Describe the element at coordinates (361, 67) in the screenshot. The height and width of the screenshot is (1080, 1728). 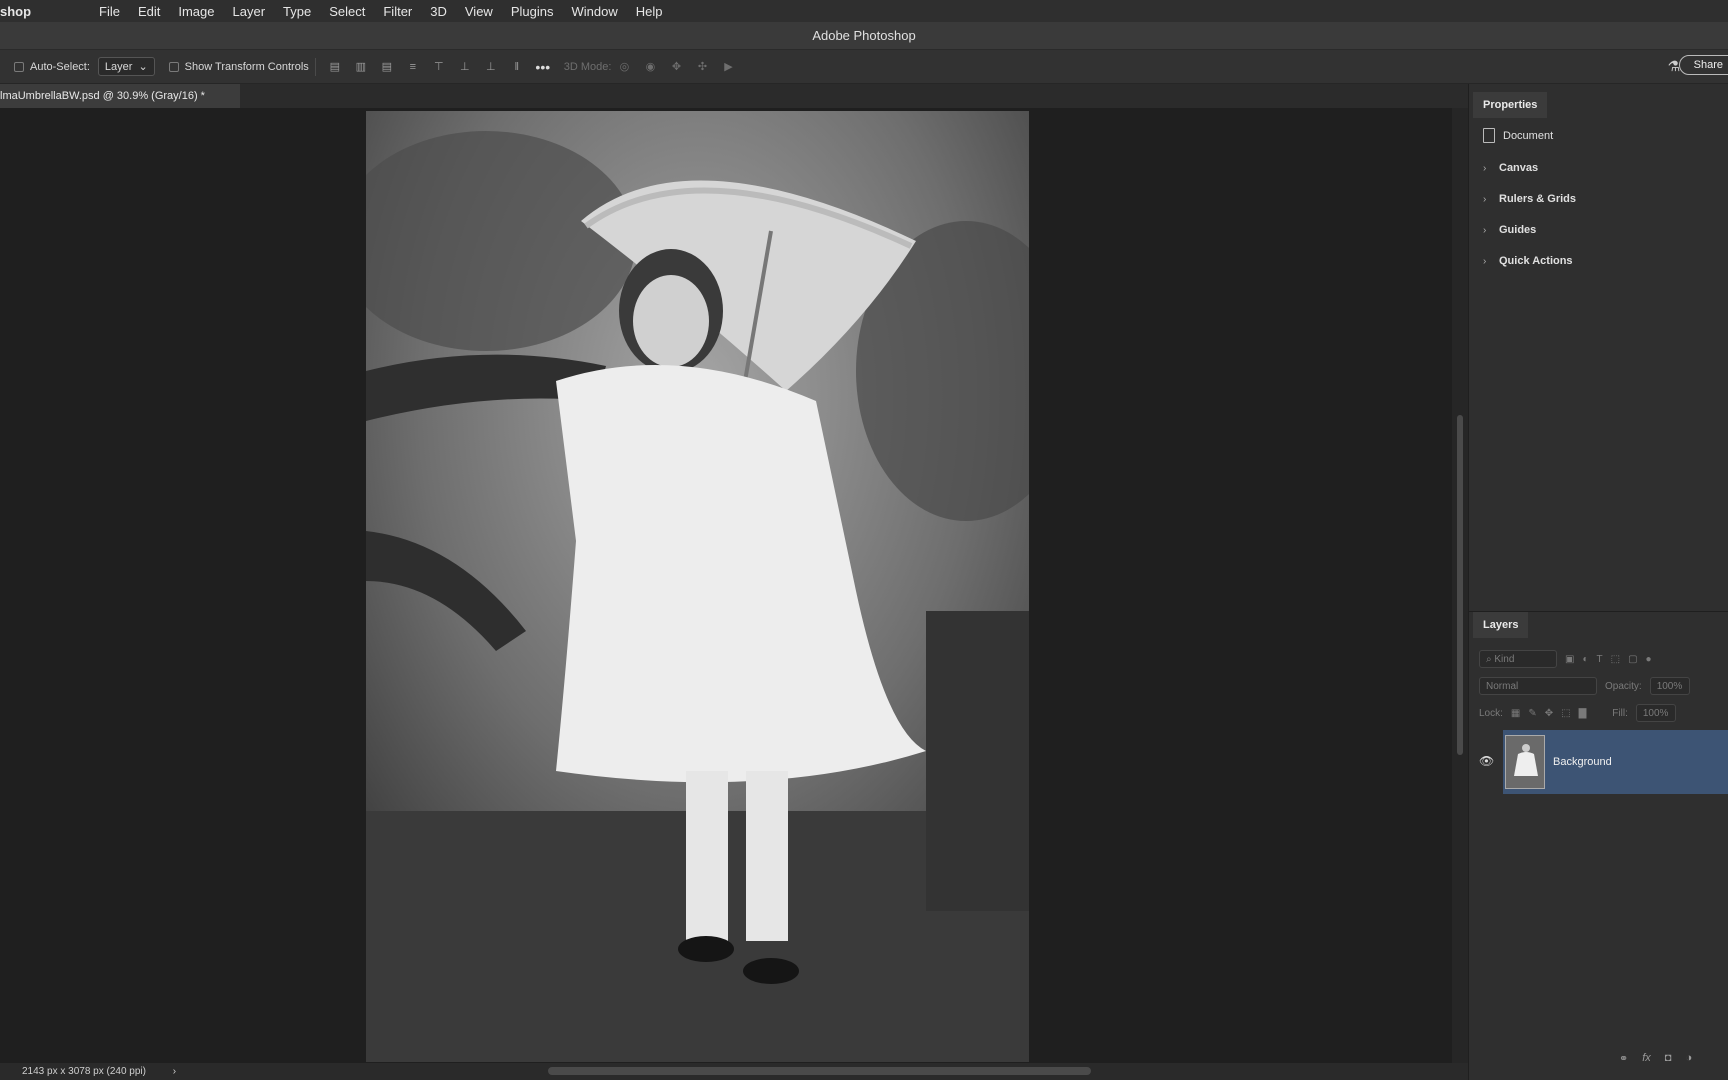
I see `align-center-icon: ▥` at that location.